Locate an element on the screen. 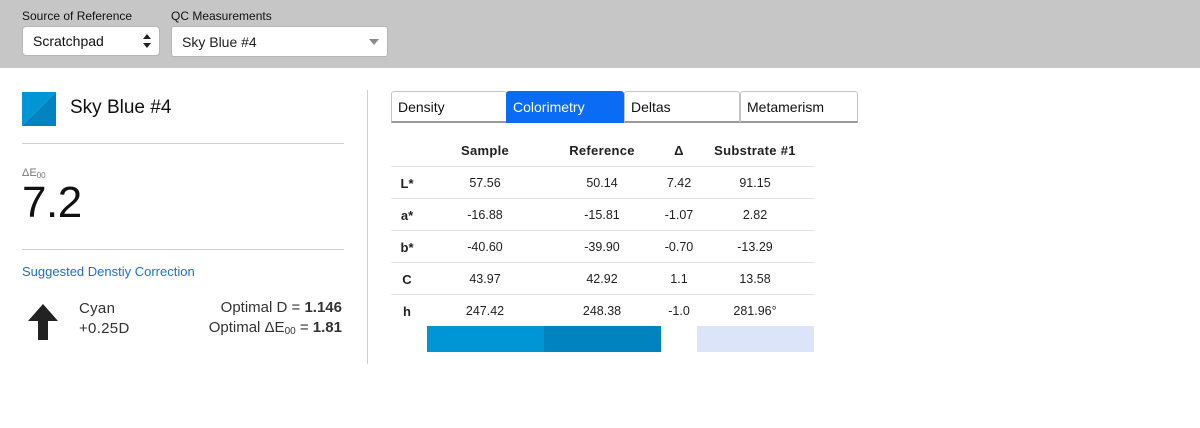 This screenshot has height=428, width=1200. table-row: L* 57.56 50.14 7.42 91.15 is located at coordinates (603, 182).